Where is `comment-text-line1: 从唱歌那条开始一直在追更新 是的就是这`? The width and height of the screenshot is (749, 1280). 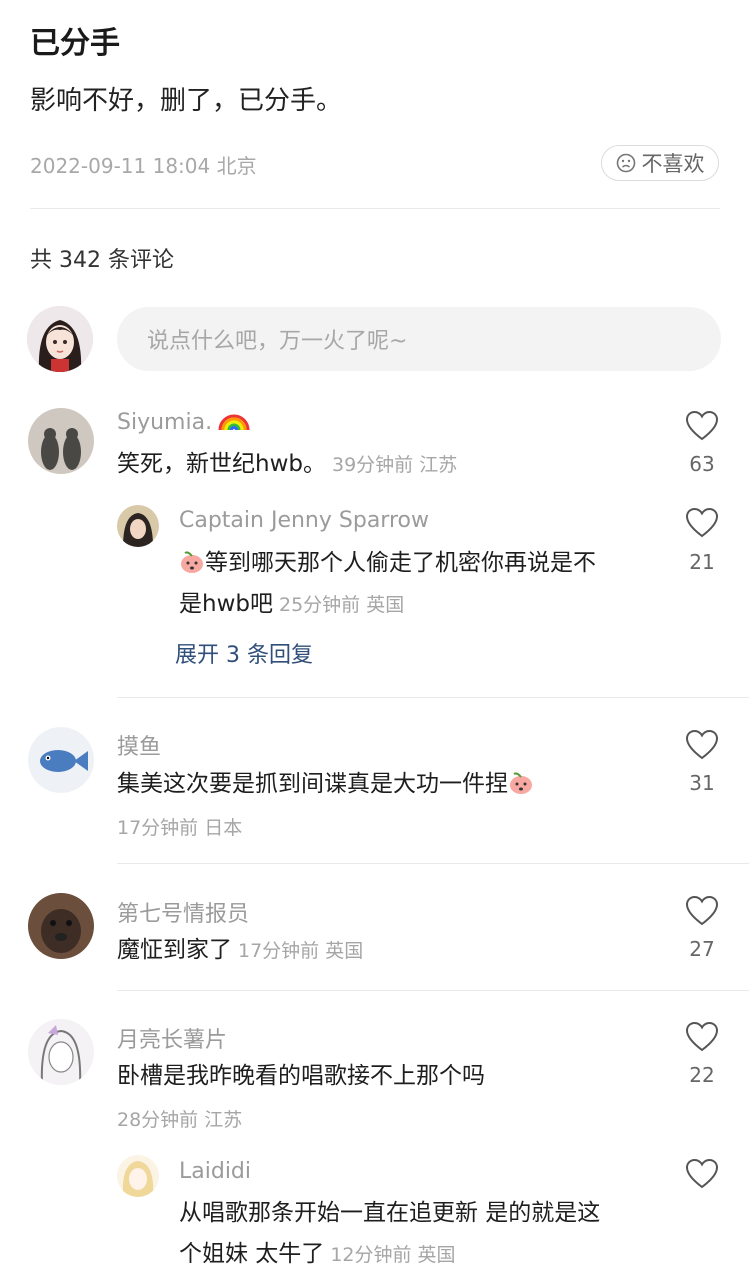
comment-text-line1: 从唱歌那条开始一直在追更新 是的就是这 is located at coordinates (390, 1213).